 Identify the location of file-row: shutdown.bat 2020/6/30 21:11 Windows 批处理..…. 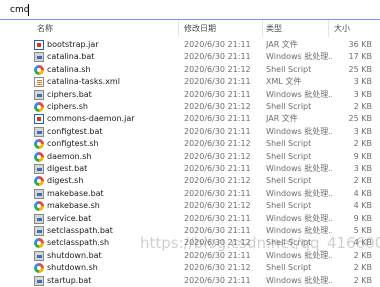
(190, 256).